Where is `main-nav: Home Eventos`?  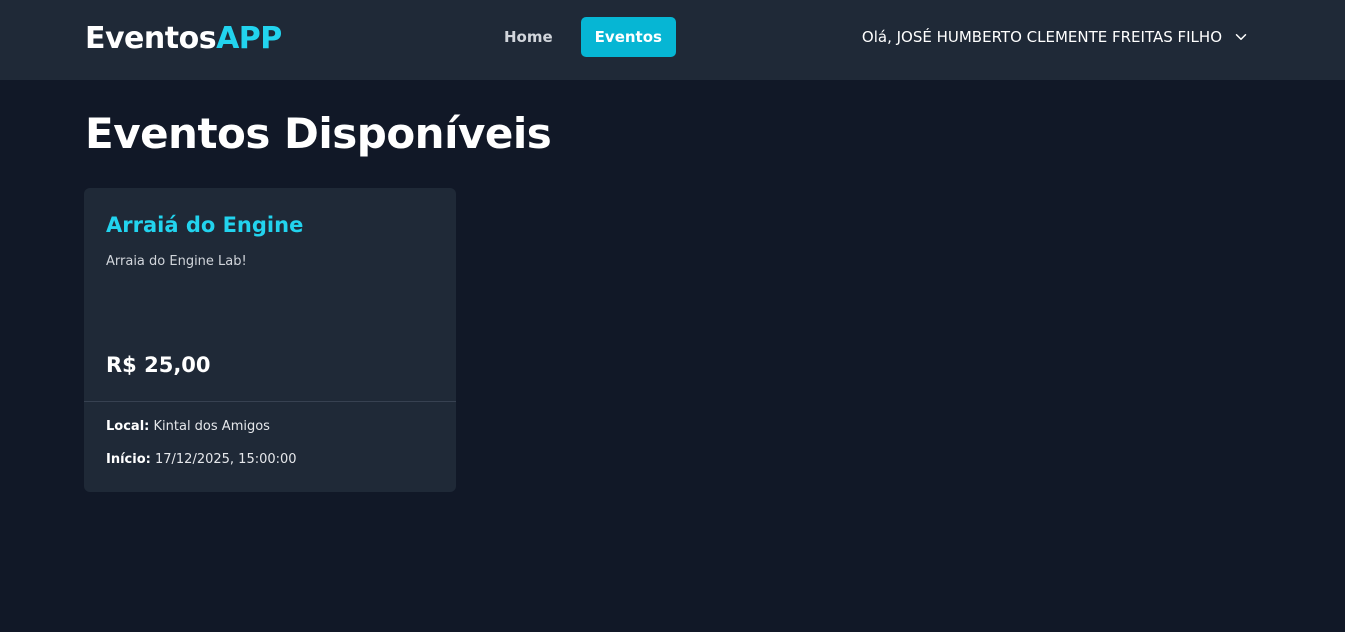
main-nav: Home Eventos is located at coordinates (583, 37).